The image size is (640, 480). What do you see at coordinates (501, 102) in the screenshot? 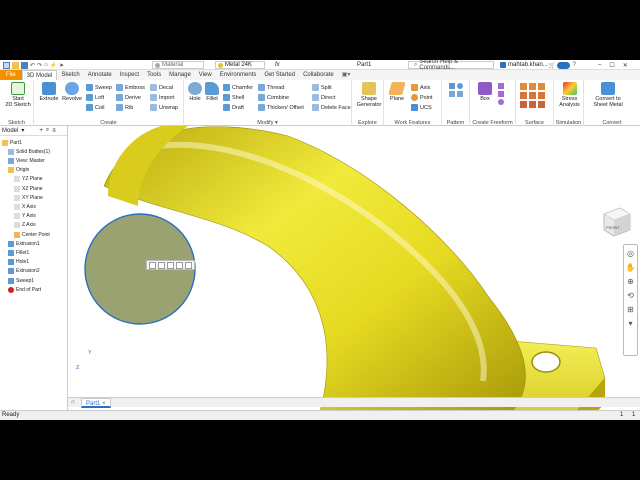
I see `freeform-sphere-icon` at bounding box center [501, 102].